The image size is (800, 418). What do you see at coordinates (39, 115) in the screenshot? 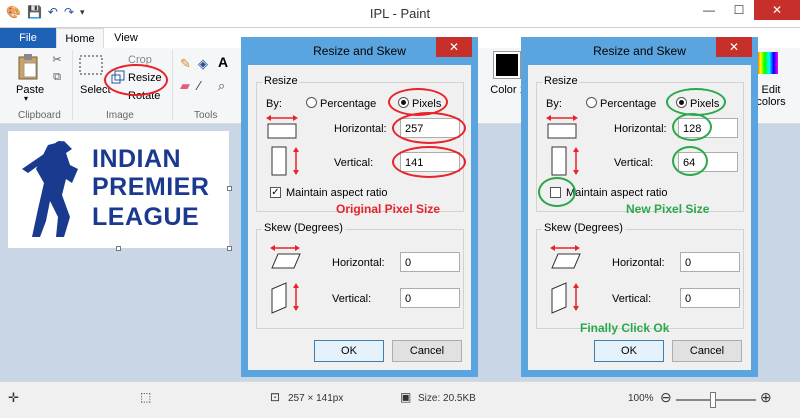
I see `clipboard-group-label: Clipboard` at bounding box center [39, 115].